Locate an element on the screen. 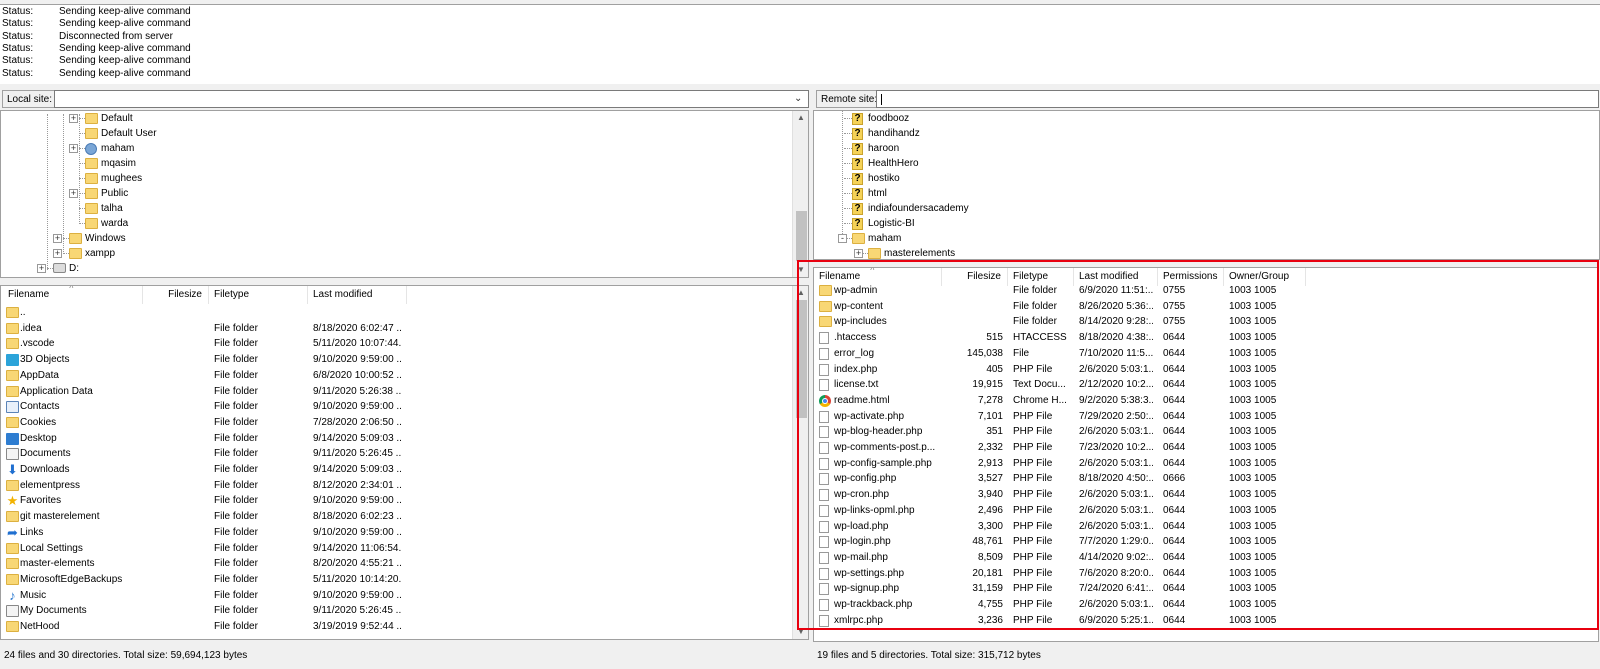 The width and height of the screenshot is (1600, 669). tree-item-warda: warda is located at coordinates (391, 223).